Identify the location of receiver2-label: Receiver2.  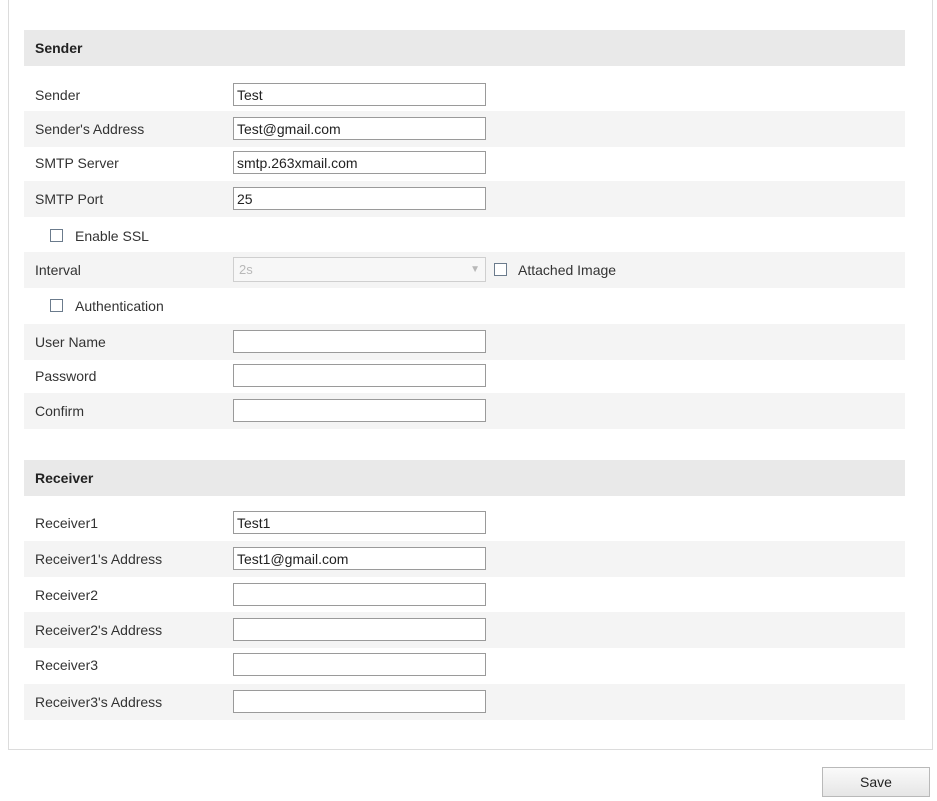
(67, 595).